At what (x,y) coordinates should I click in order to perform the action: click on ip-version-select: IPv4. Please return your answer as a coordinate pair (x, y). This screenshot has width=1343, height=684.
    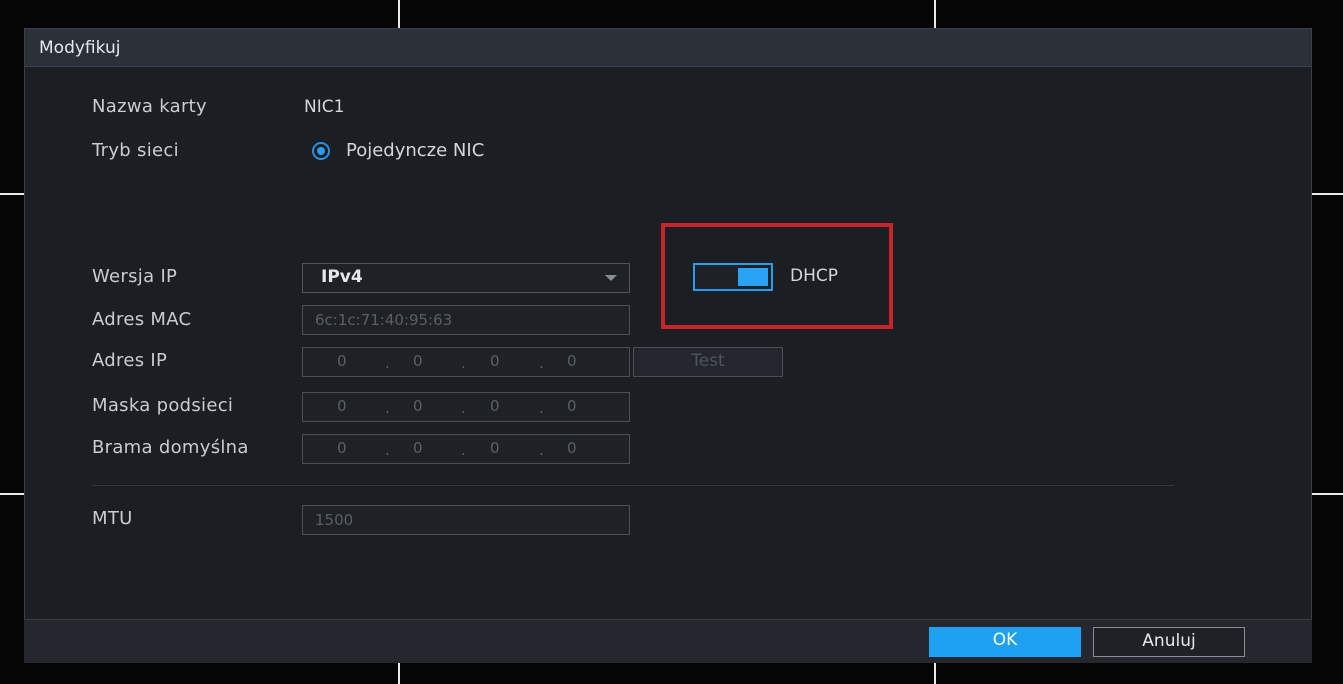
    Looking at the image, I should click on (466, 278).